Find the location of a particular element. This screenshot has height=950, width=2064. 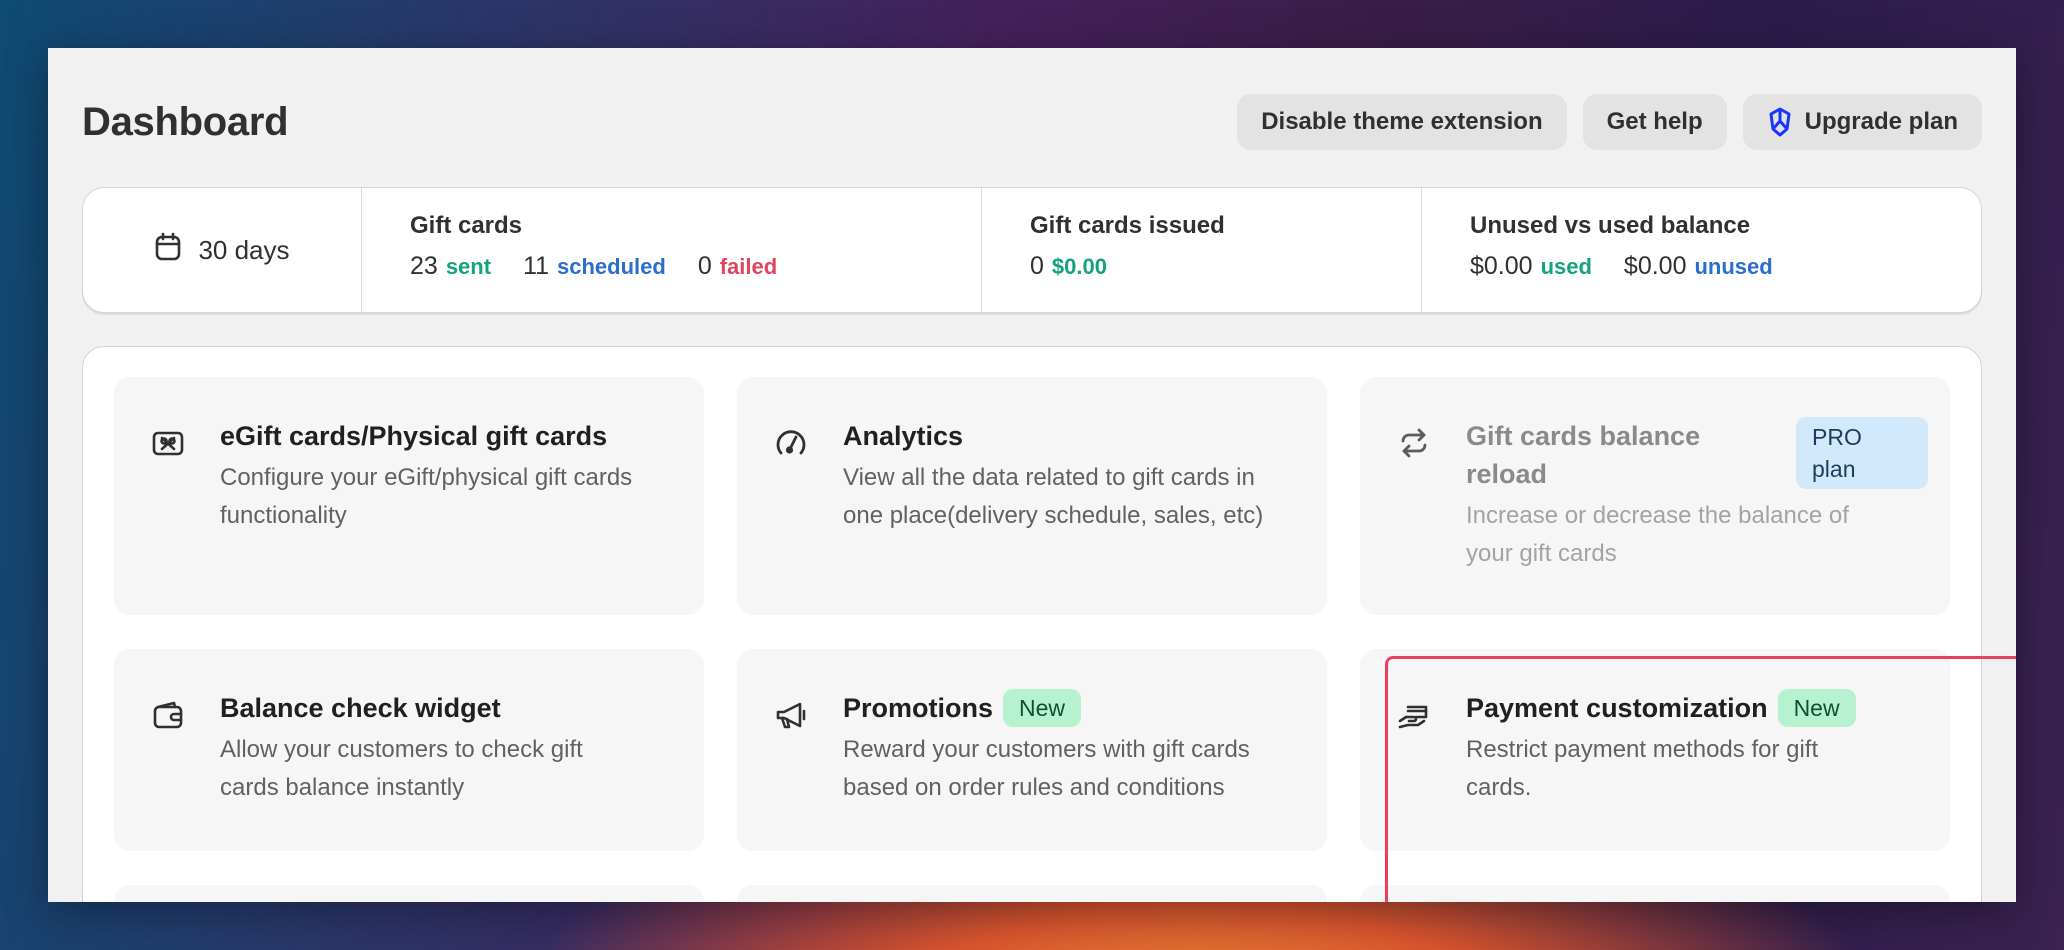

gauge-icon is located at coordinates (791, 443).